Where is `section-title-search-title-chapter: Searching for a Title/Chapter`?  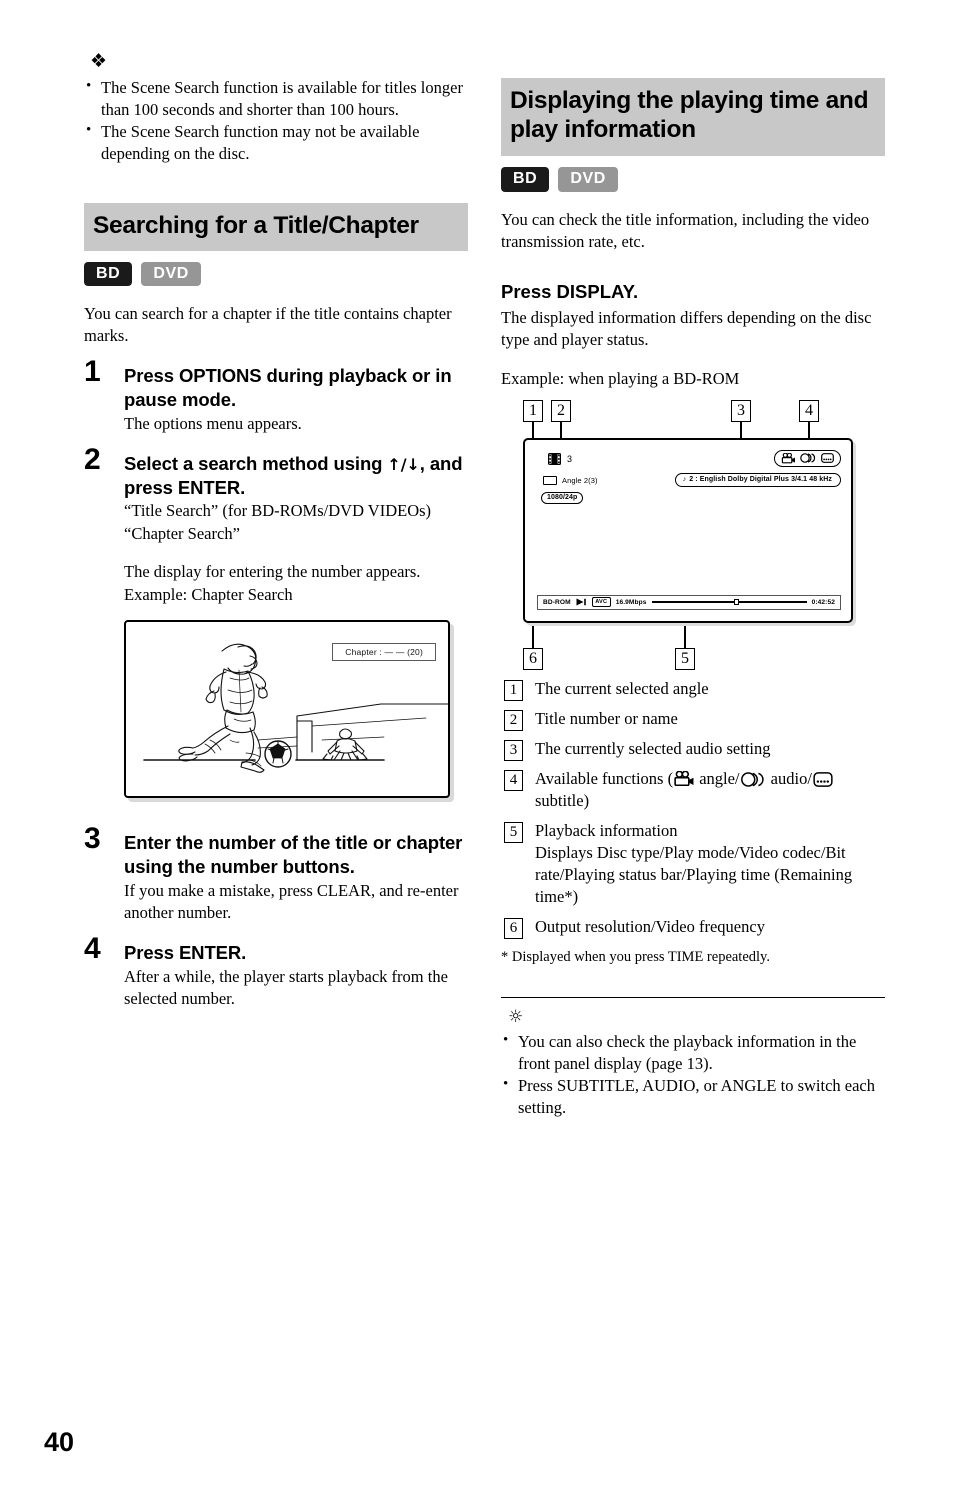
section-title-search-title-chapter: Searching for a Title/Chapter is located at coordinates (276, 227).